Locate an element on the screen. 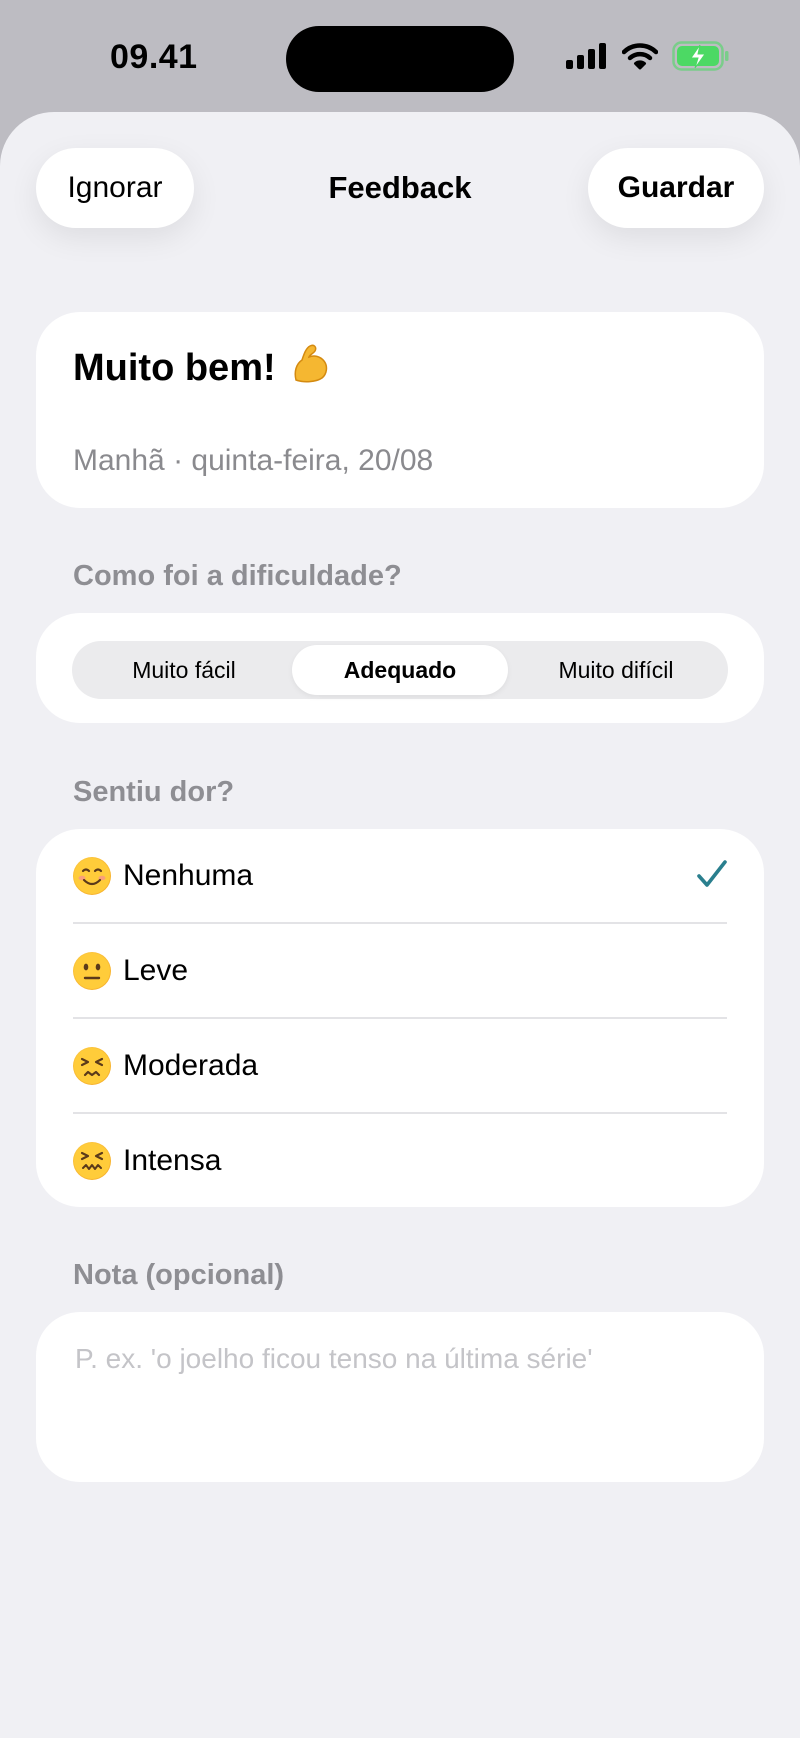  note-input is located at coordinates (398, 1359).